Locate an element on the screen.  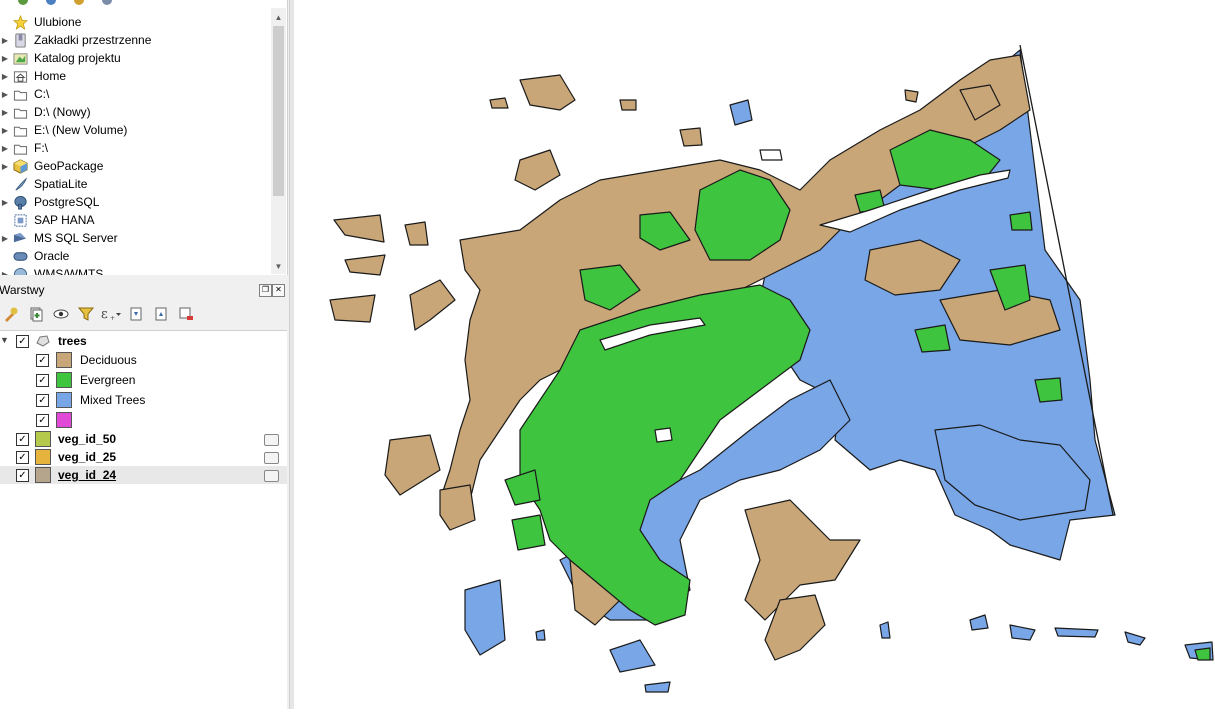
browser-scrollbar: ▲ ▼ is located at coordinates (278, 141).